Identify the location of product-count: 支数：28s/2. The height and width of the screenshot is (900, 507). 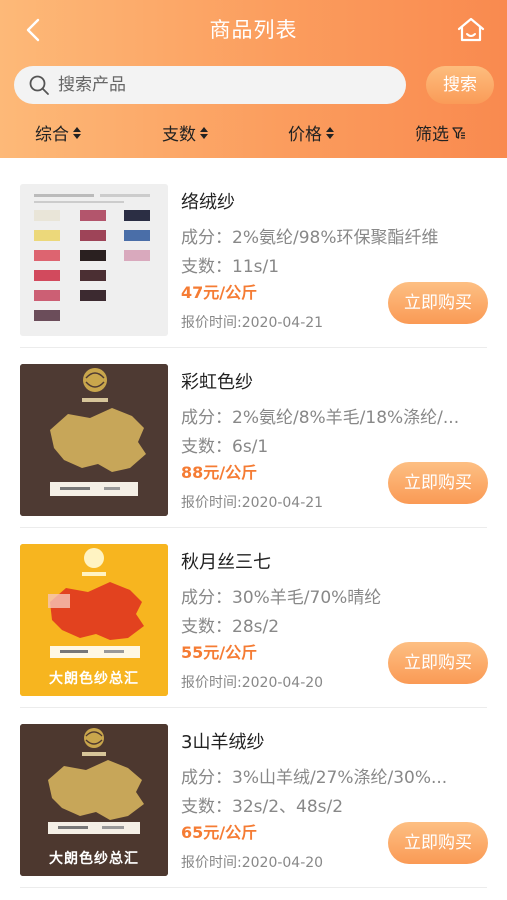
(230, 627).